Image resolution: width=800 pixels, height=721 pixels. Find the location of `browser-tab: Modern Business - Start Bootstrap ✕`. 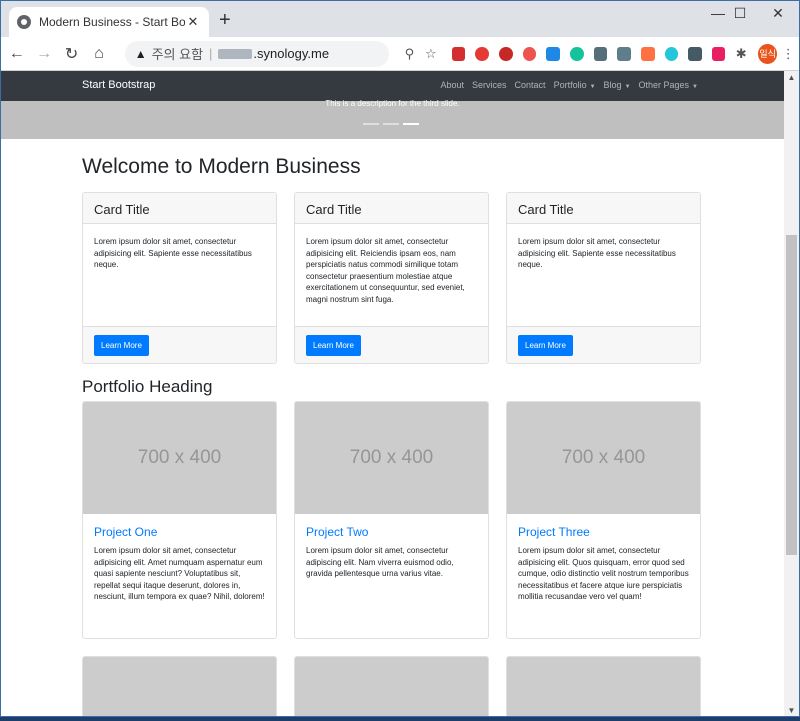

browser-tab: Modern Business - Start Bootstrap ✕ is located at coordinates (109, 22).